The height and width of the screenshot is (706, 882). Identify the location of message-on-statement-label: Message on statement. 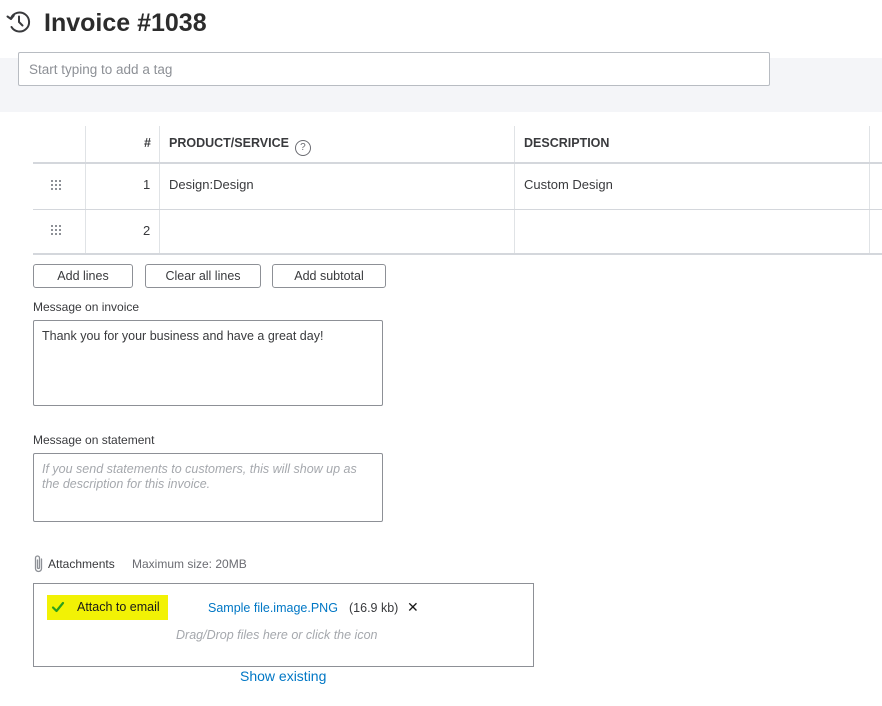
(94, 440).